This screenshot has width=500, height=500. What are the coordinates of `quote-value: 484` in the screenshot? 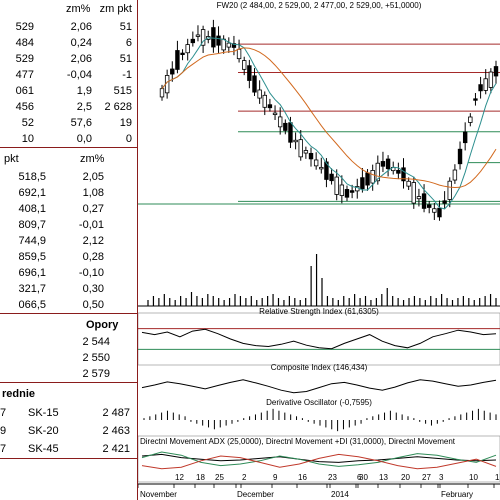 It's located at (24, 43).